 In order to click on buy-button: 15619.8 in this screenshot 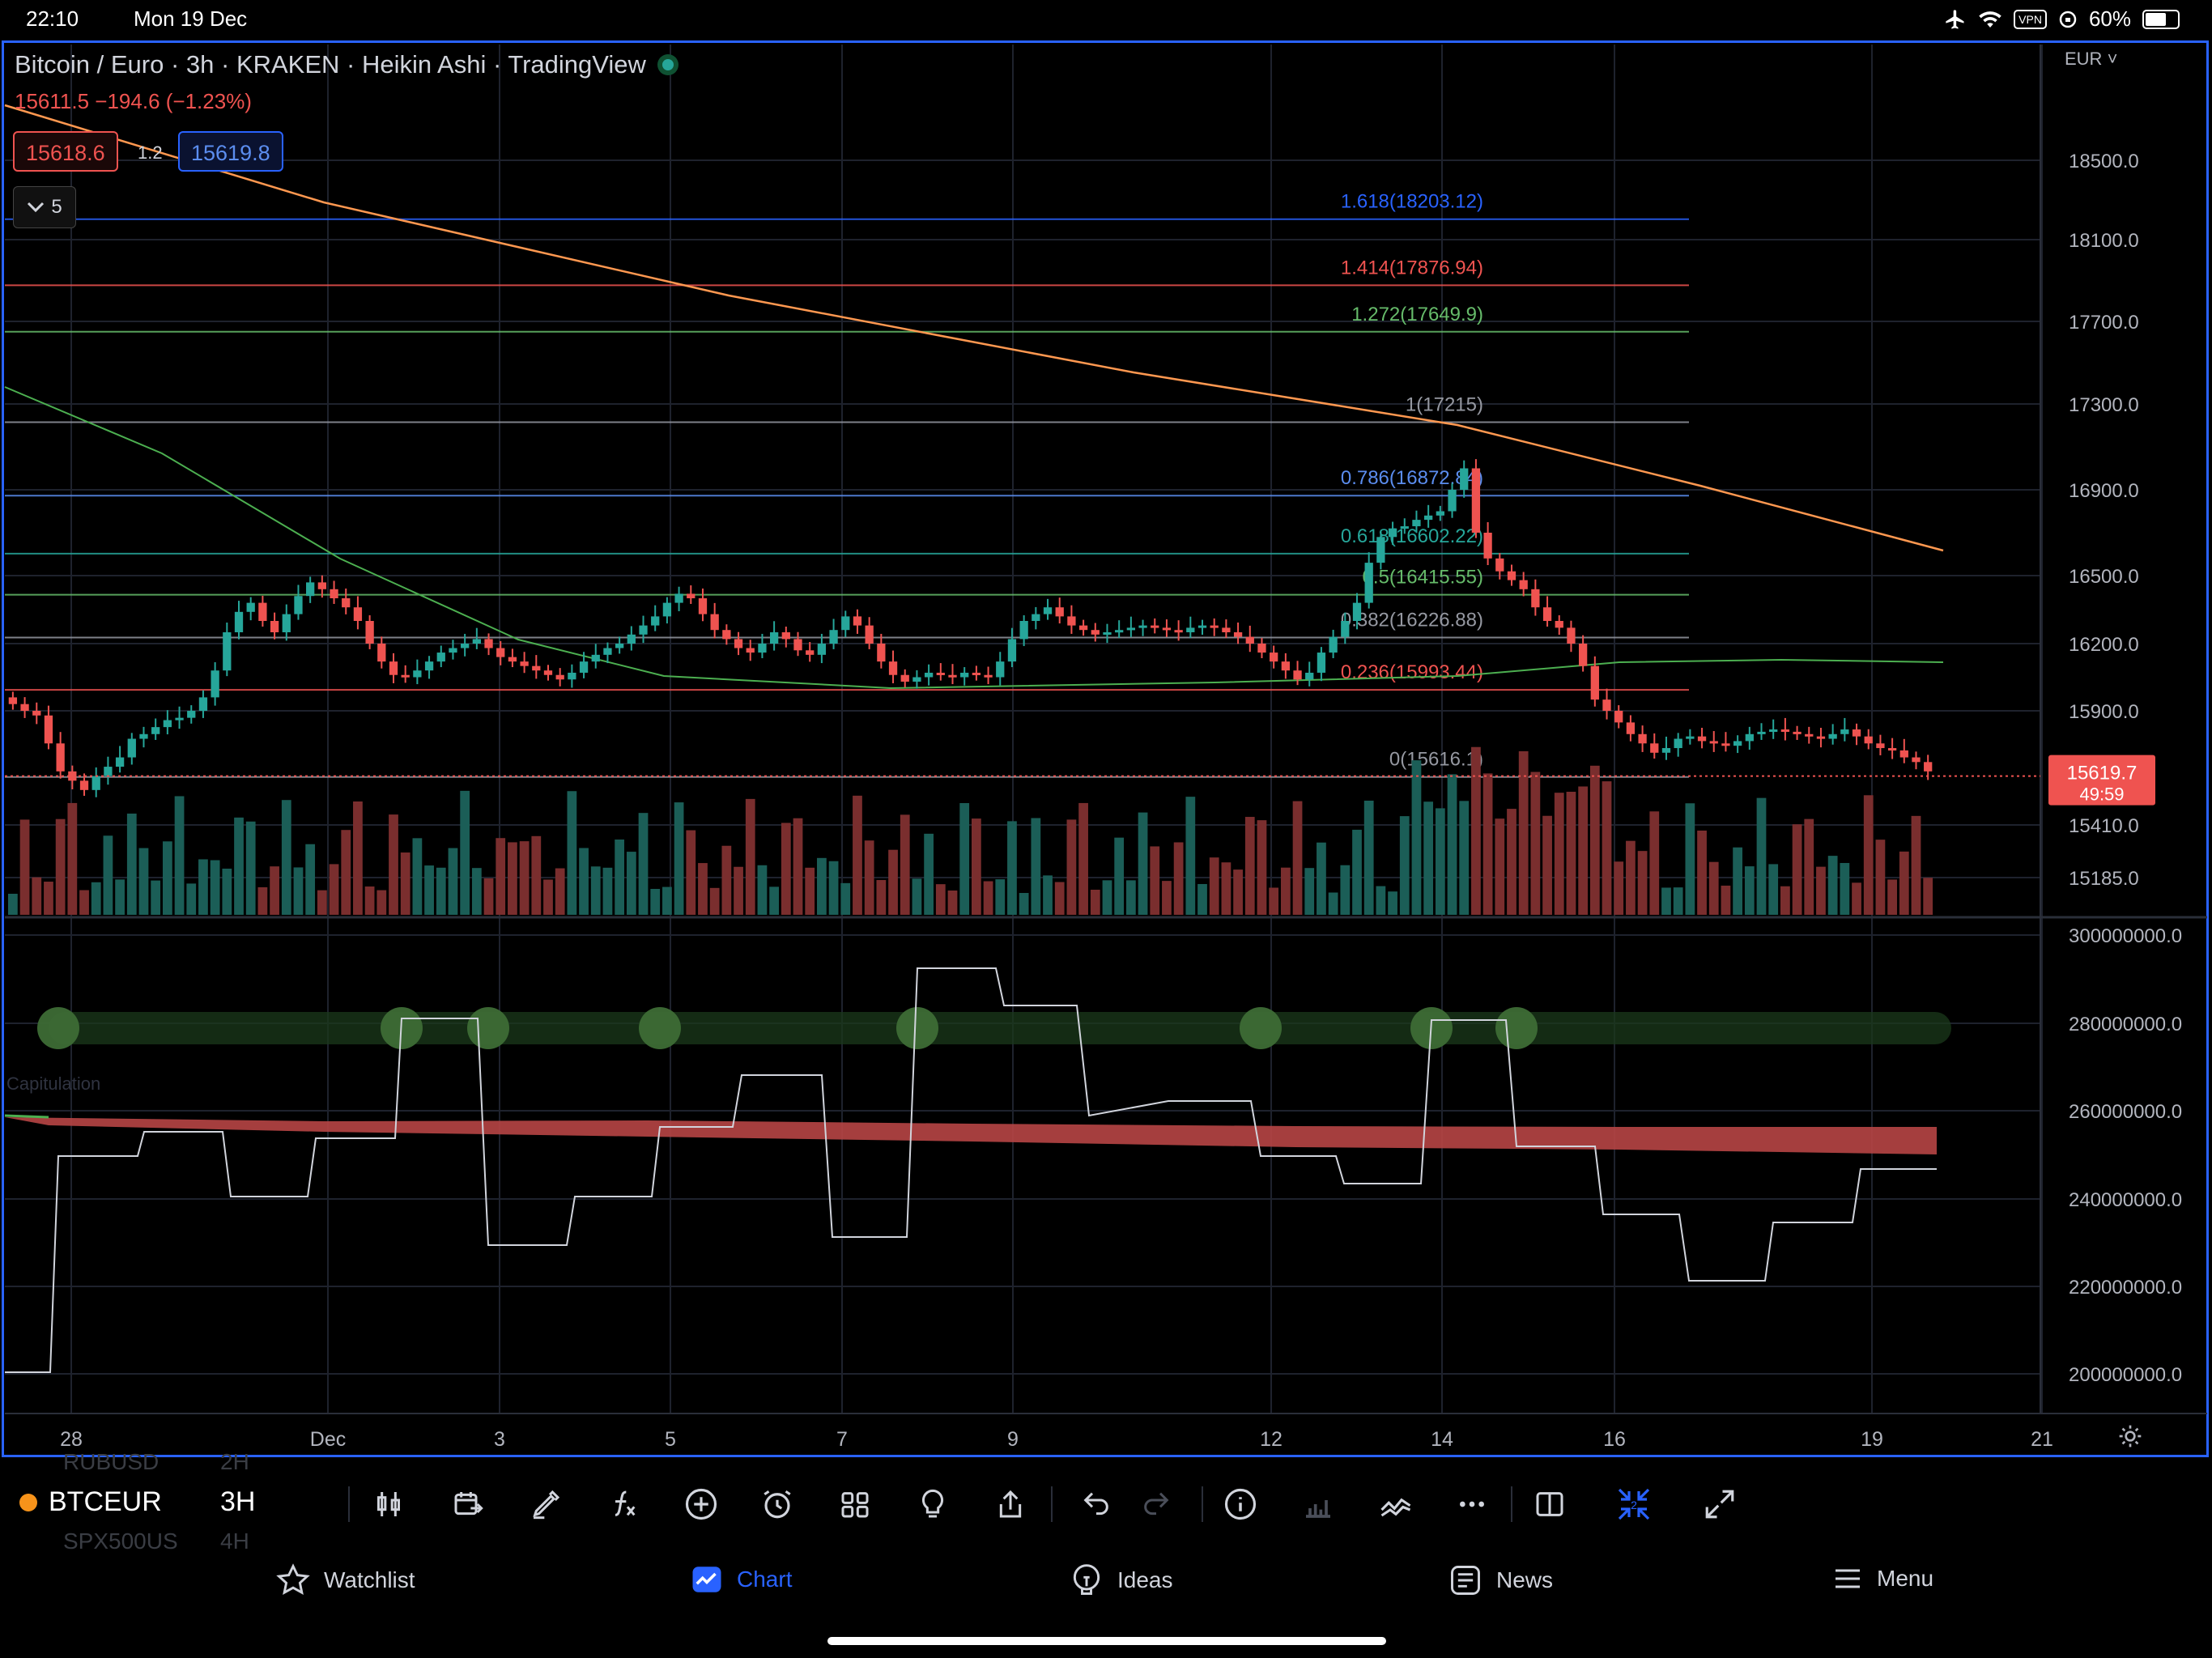, I will do `click(231, 151)`.